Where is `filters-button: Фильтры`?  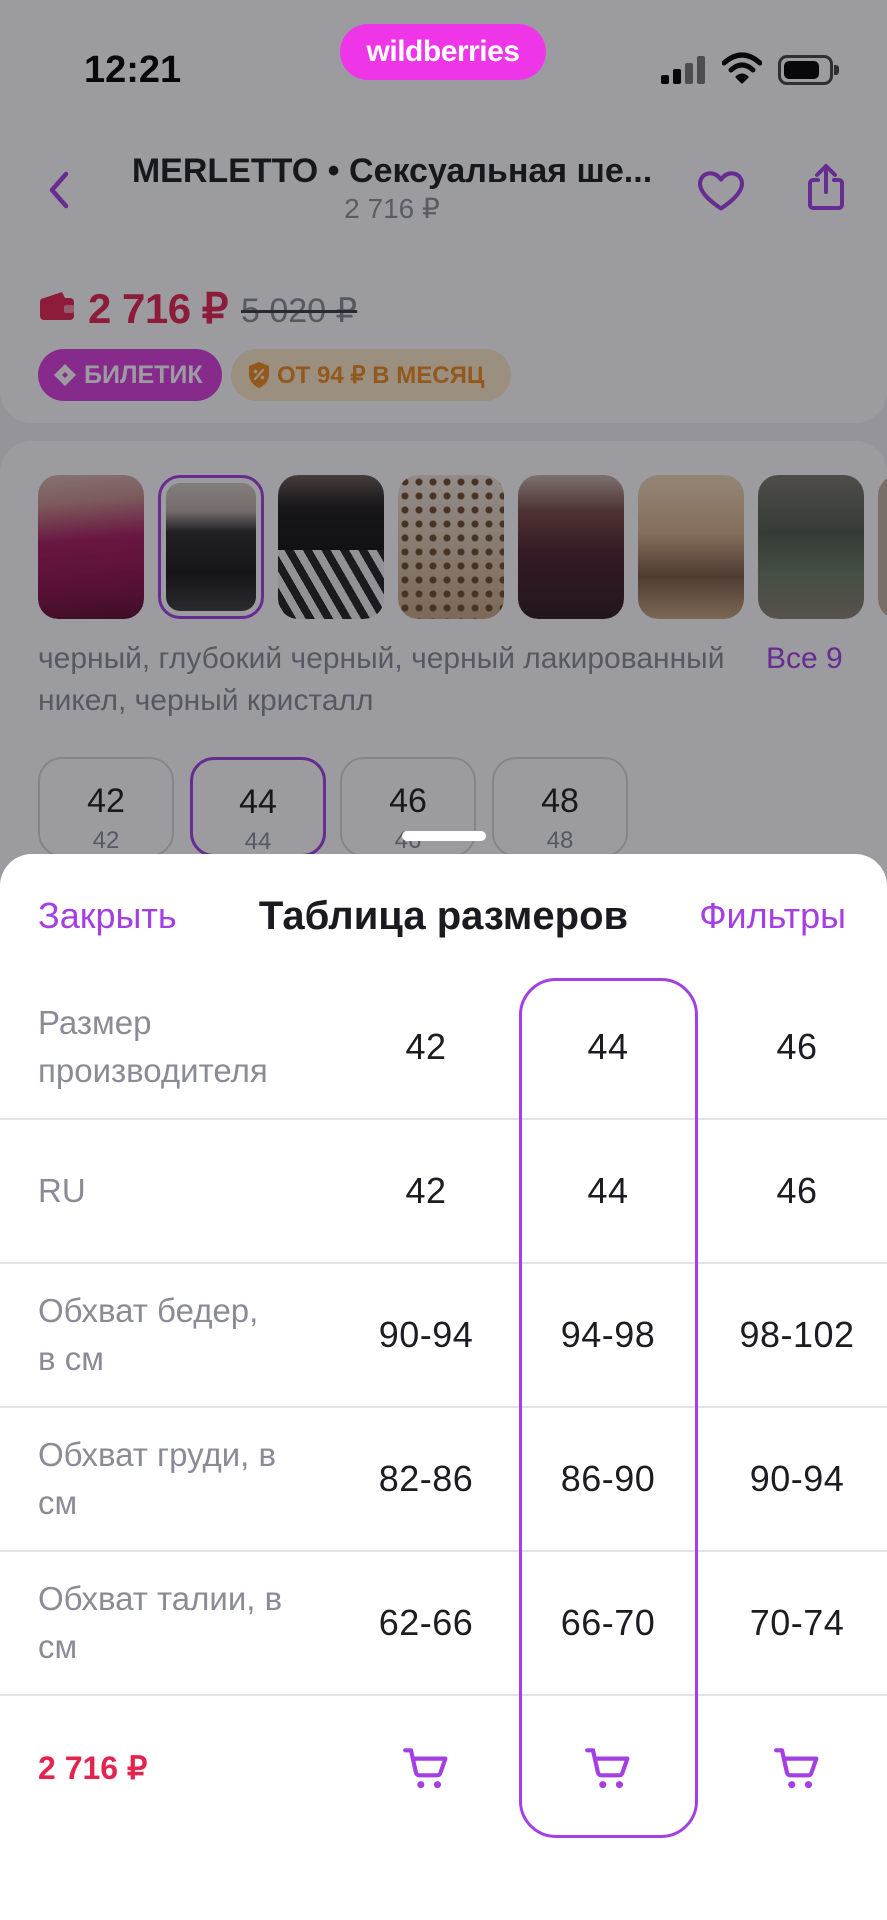
filters-button: Фильтры is located at coordinates (772, 916).